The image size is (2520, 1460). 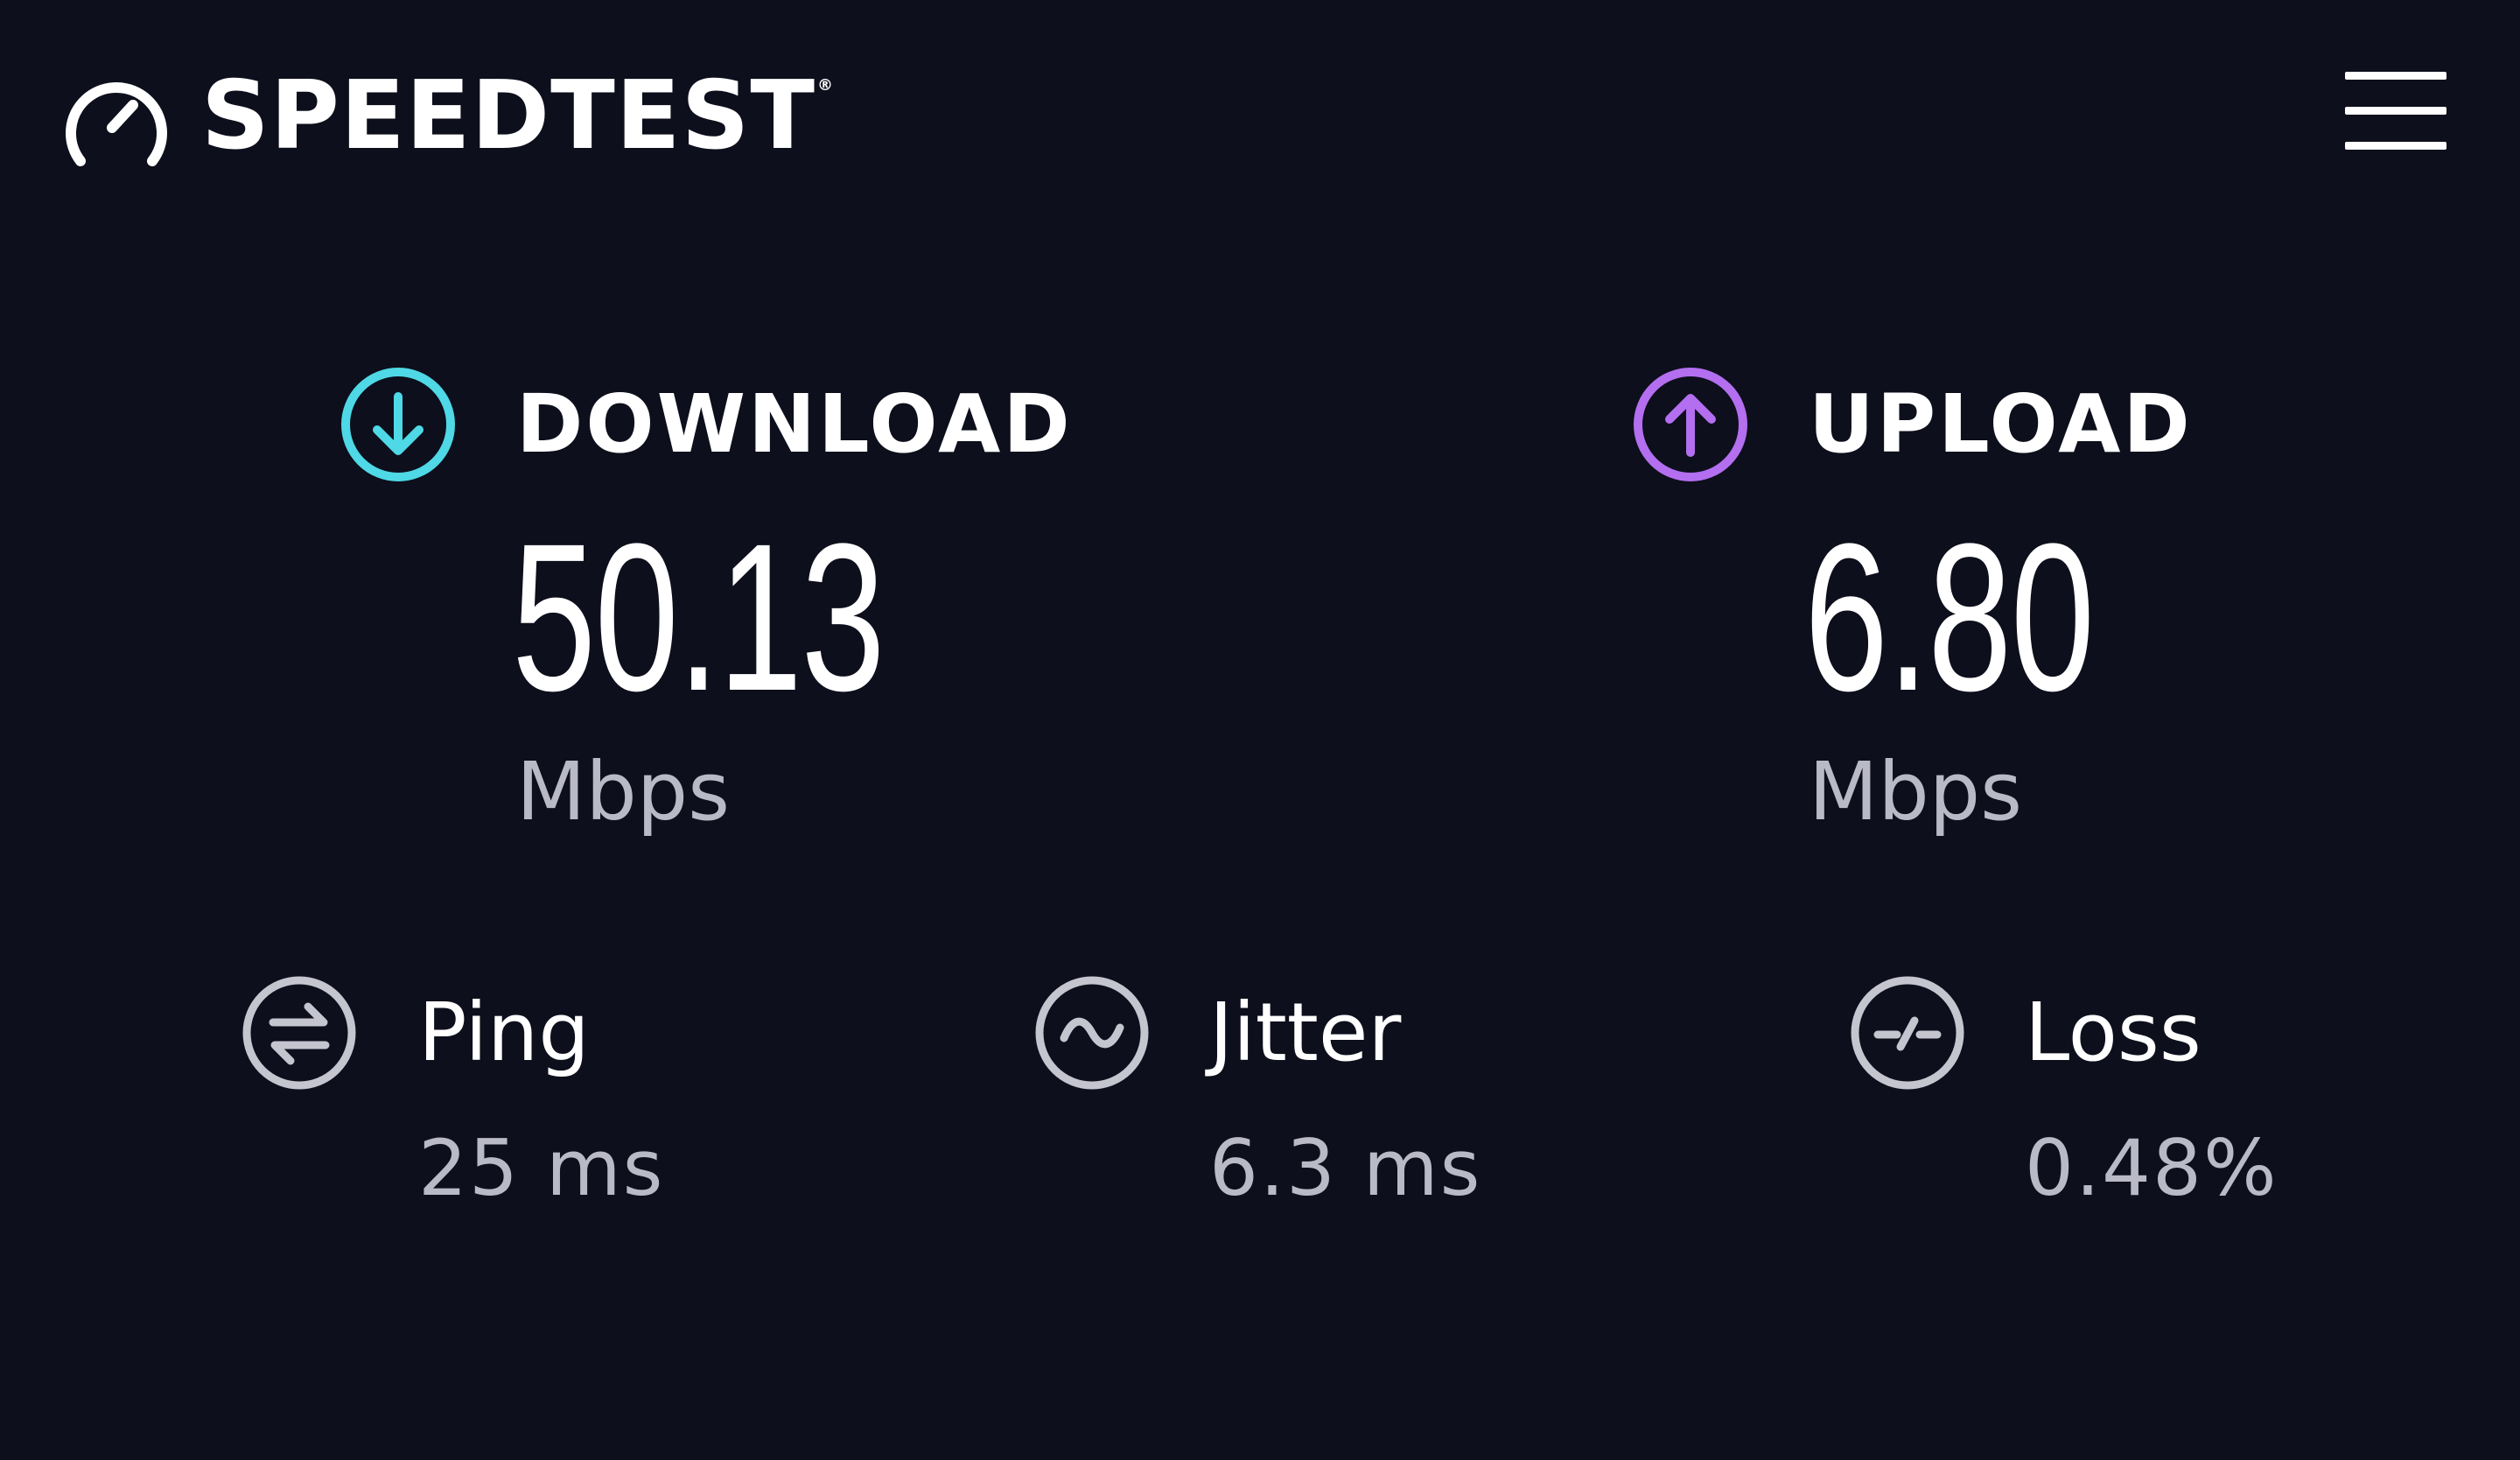 I want to click on menu-line-top, so click(x=2395, y=76).